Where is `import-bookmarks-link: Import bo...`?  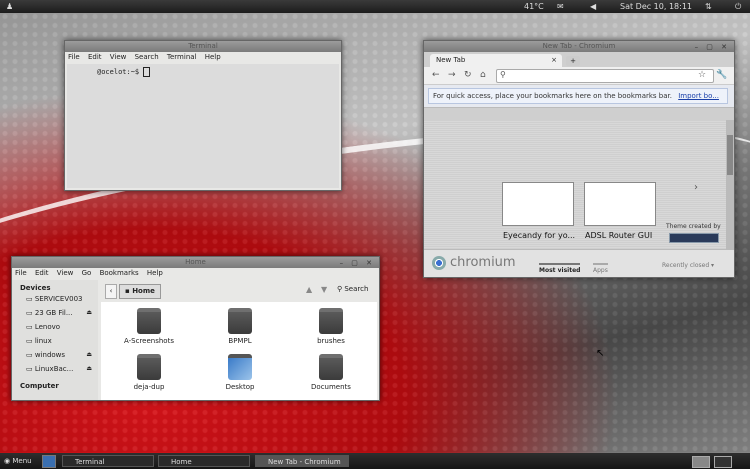 import-bookmarks-link: Import bo... is located at coordinates (698, 96).